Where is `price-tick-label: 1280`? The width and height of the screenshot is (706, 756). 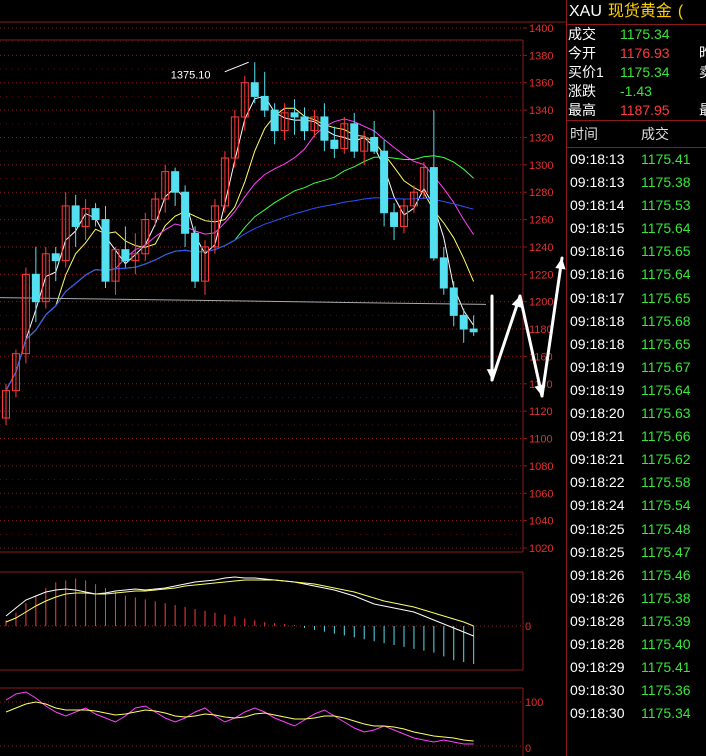 price-tick-label: 1280 is located at coordinates (541, 193).